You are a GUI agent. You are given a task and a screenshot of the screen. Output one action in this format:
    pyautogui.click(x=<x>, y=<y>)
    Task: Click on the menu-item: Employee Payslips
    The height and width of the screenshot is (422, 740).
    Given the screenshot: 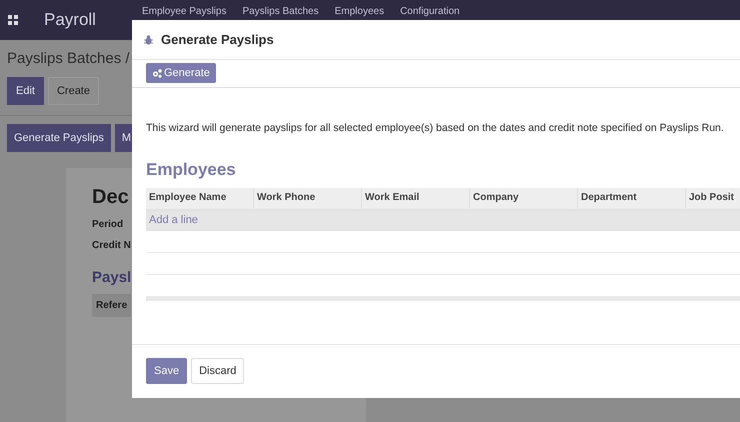 What is the action you would take?
    pyautogui.click(x=184, y=11)
    